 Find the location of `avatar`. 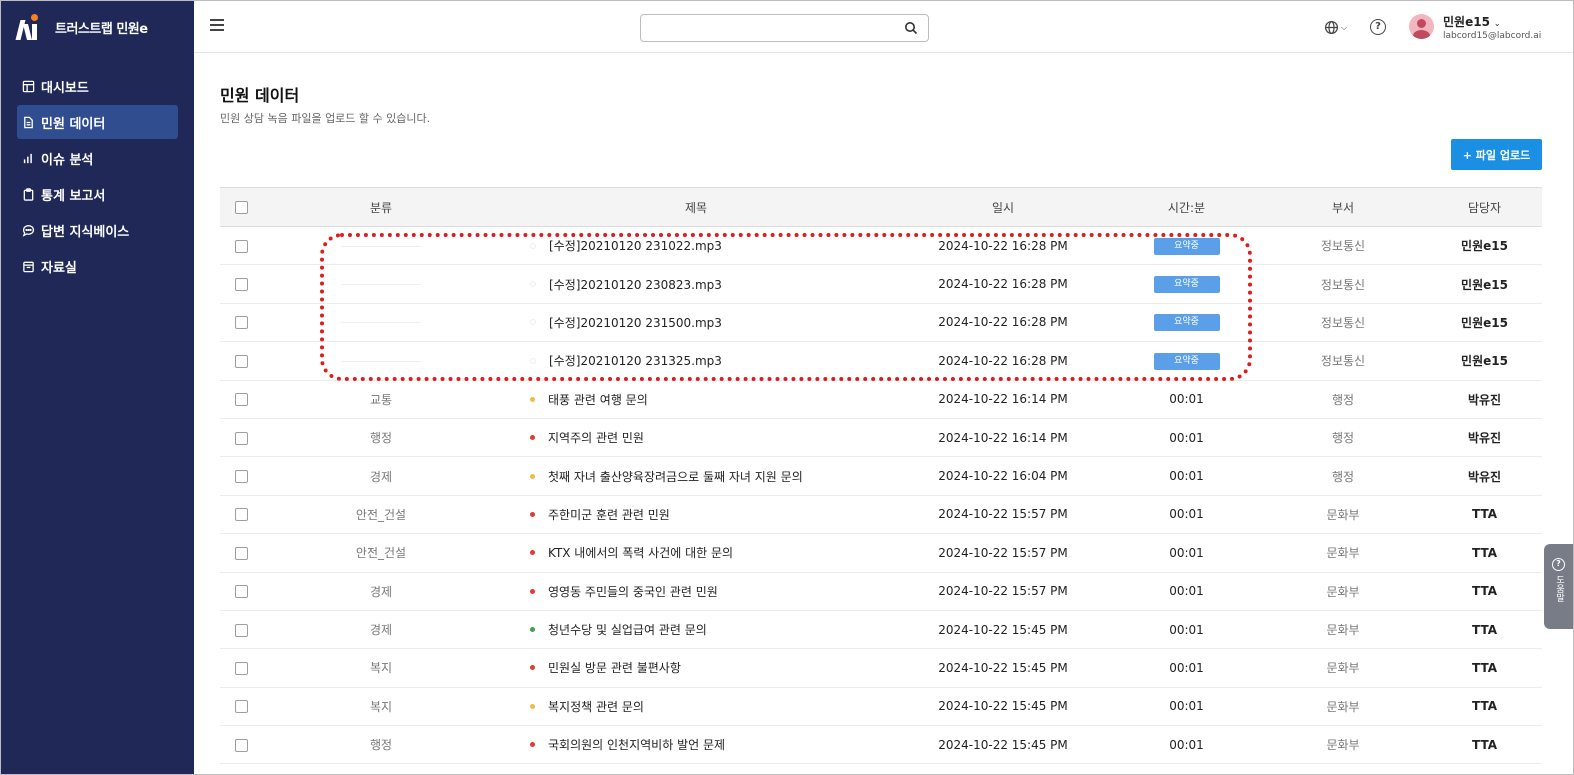

avatar is located at coordinates (1421, 26).